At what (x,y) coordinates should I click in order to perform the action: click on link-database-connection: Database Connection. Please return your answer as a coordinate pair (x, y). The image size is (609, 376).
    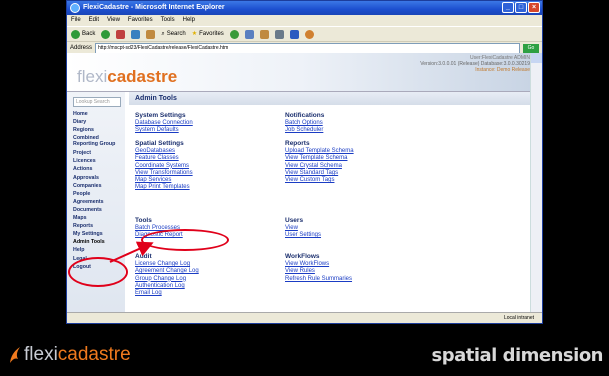
    Looking at the image, I should click on (164, 123).